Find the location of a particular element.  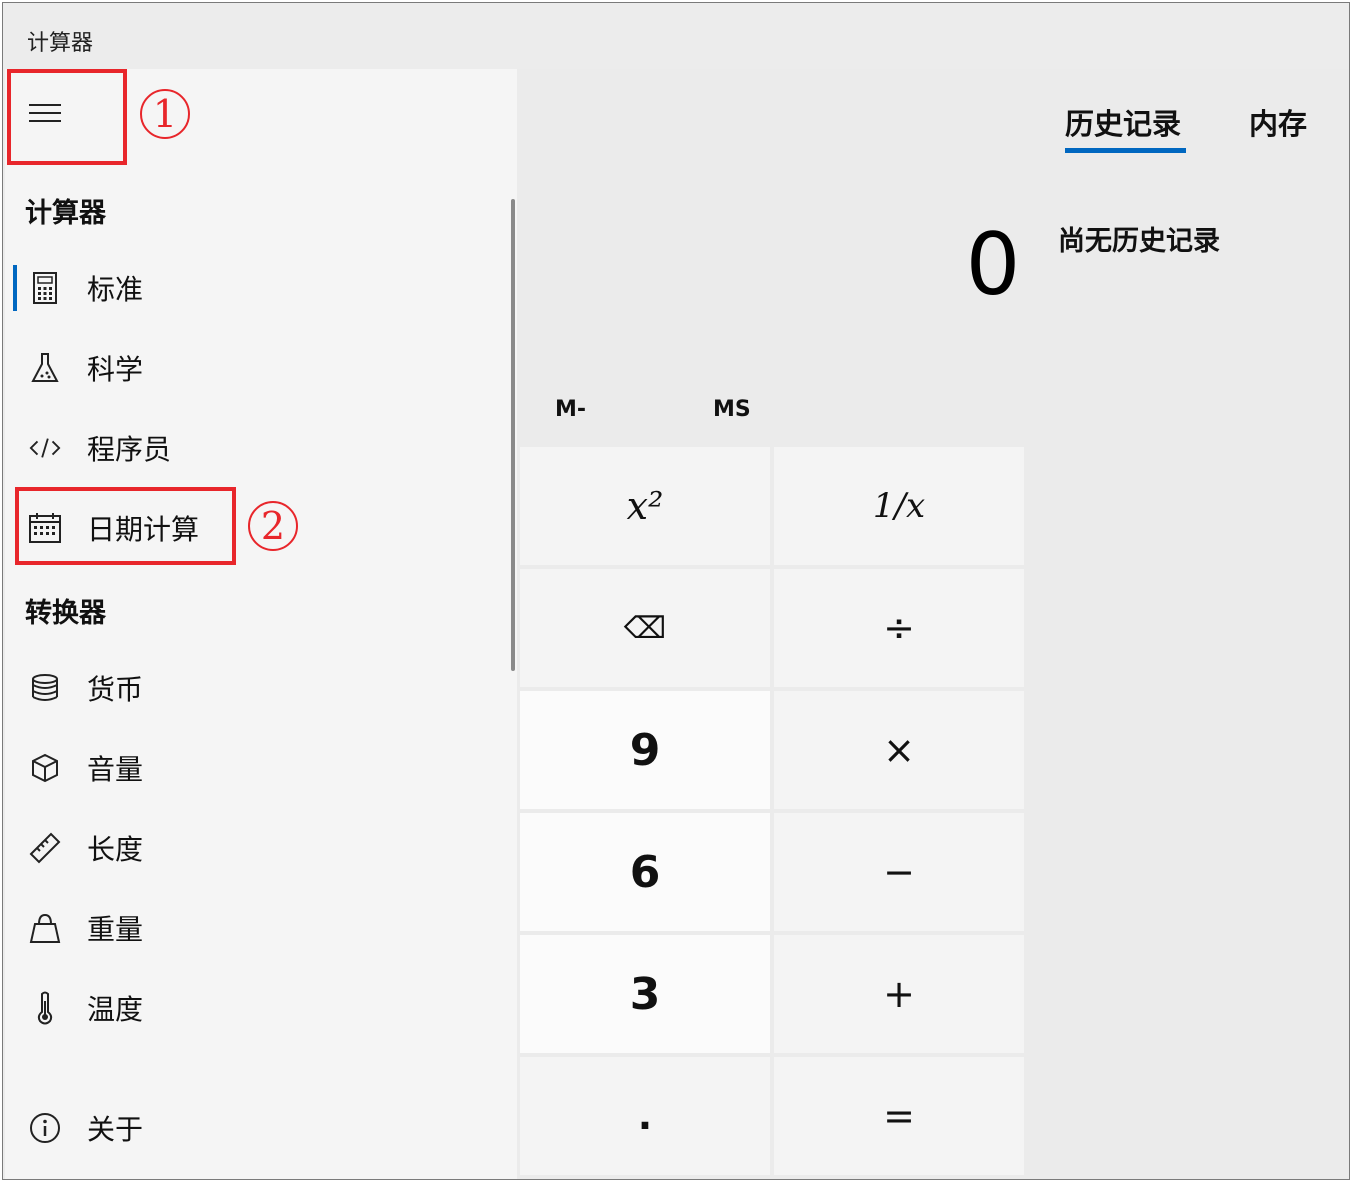

backspace-icon: ⌫ is located at coordinates (645, 628).